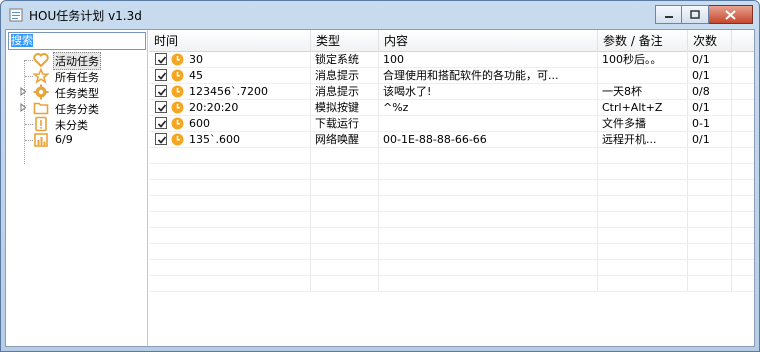  Describe the element at coordinates (41, 108) in the screenshot. I see `folder-icon` at that location.